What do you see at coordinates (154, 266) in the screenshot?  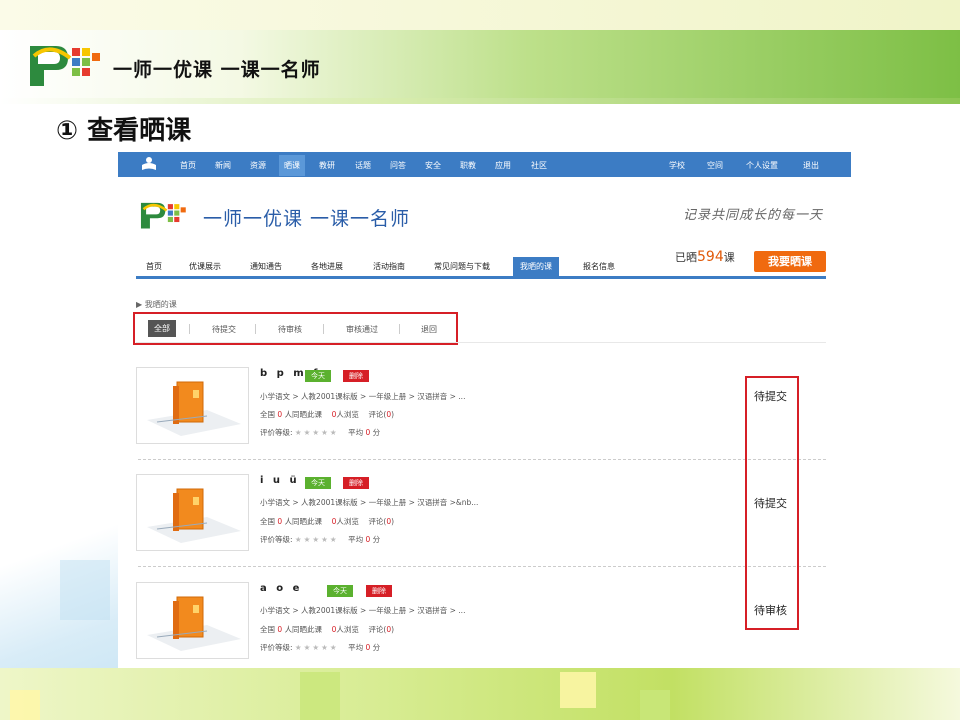 I see `subnav-item-home: 首页` at bounding box center [154, 266].